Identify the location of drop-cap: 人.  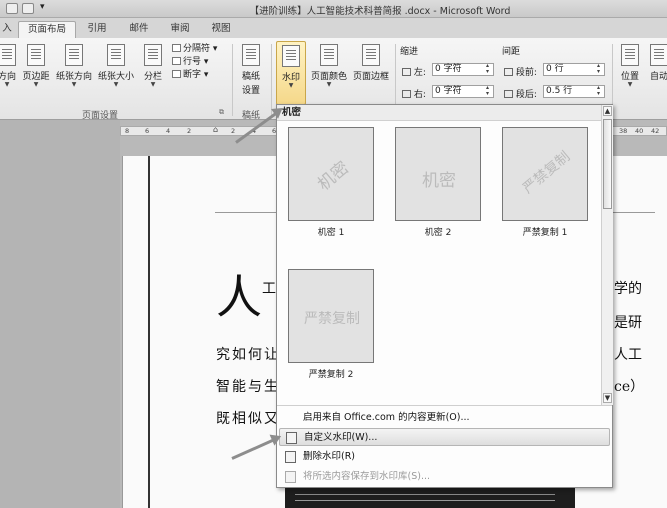
(239, 297).